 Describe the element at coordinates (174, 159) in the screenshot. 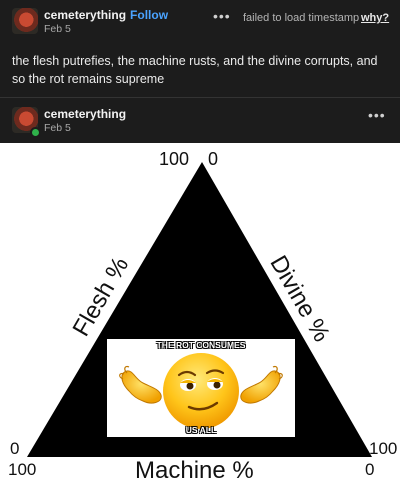

I see `top-value-label: 100` at that location.